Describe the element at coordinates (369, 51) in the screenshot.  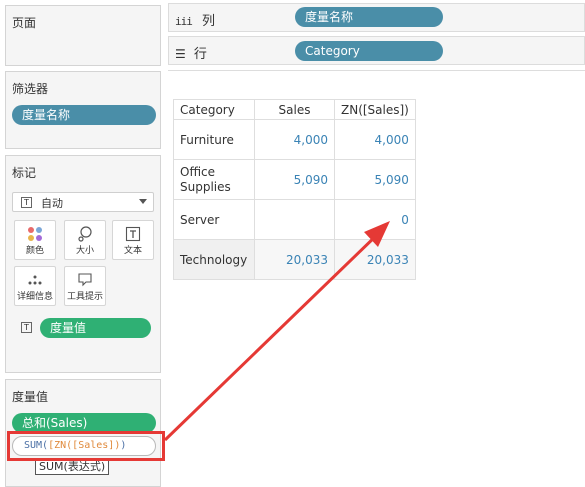
I see `rows-pill-category: Category` at that location.